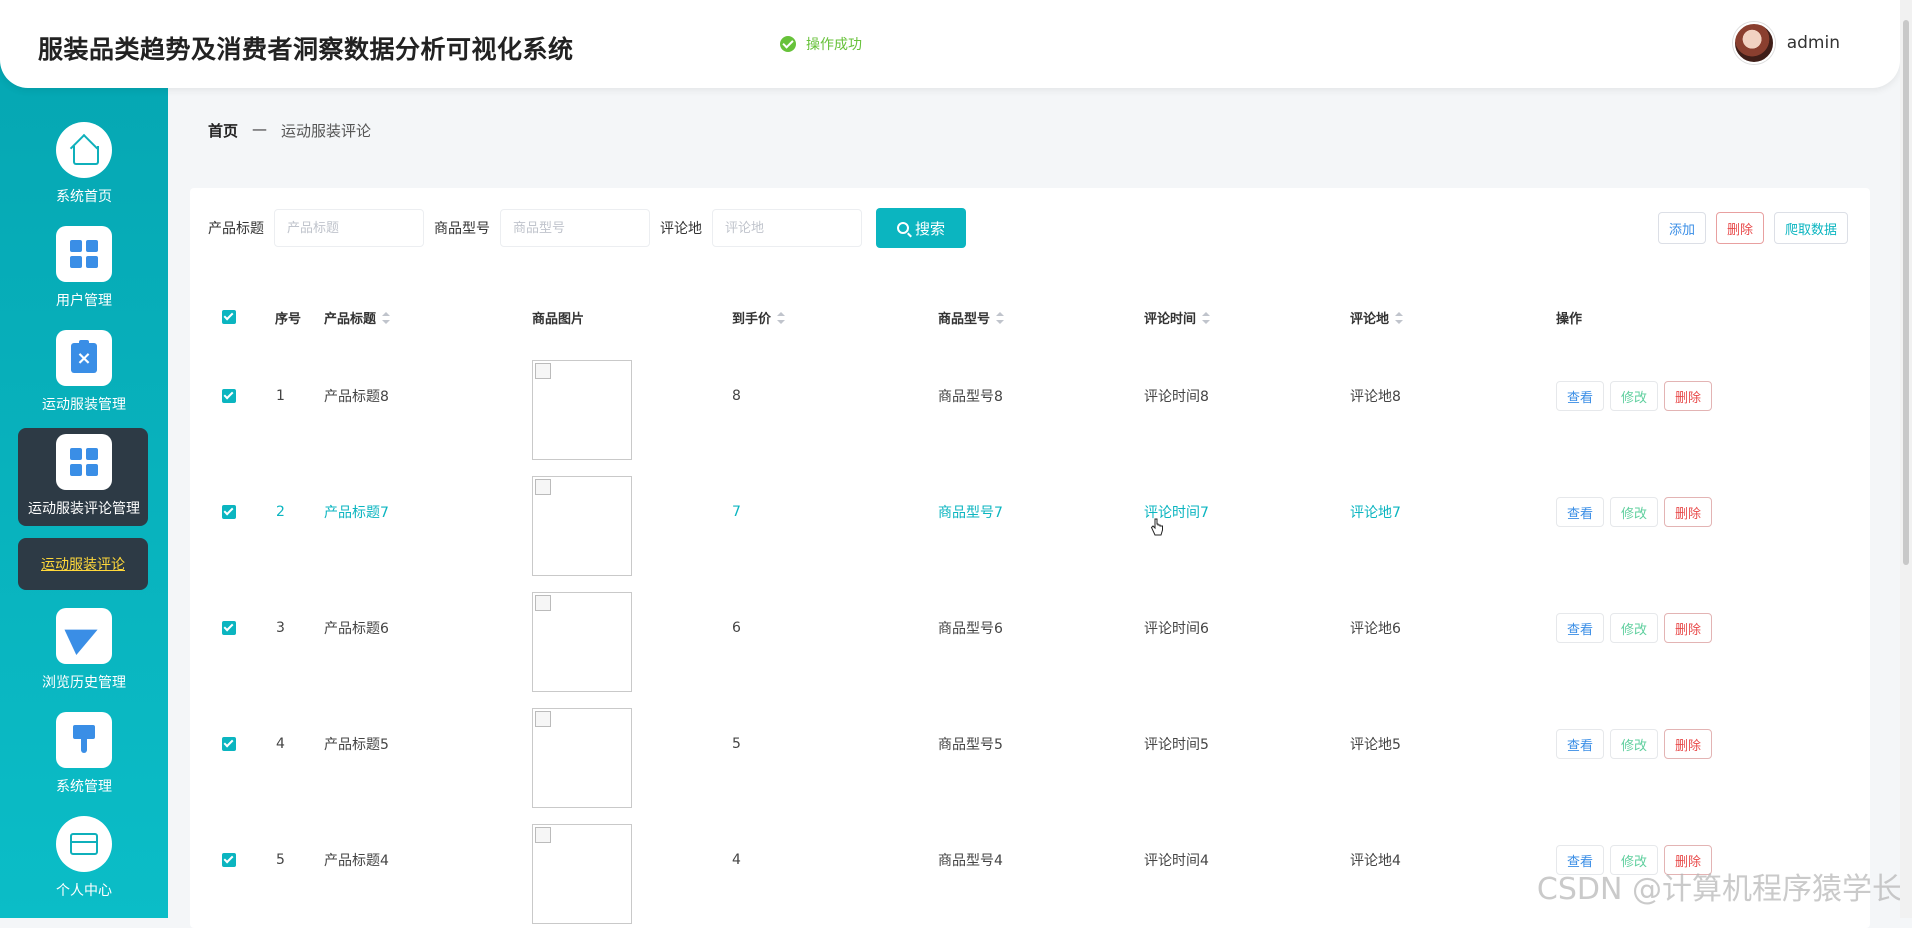  What do you see at coordinates (349, 228) in the screenshot?
I see `title-filter-input` at bounding box center [349, 228].